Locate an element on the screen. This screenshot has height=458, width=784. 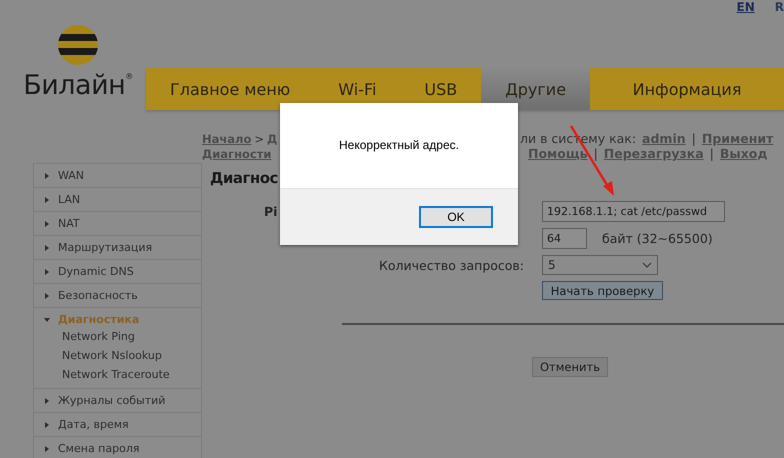
breadcrumb-link: Начало is located at coordinates (227, 139).